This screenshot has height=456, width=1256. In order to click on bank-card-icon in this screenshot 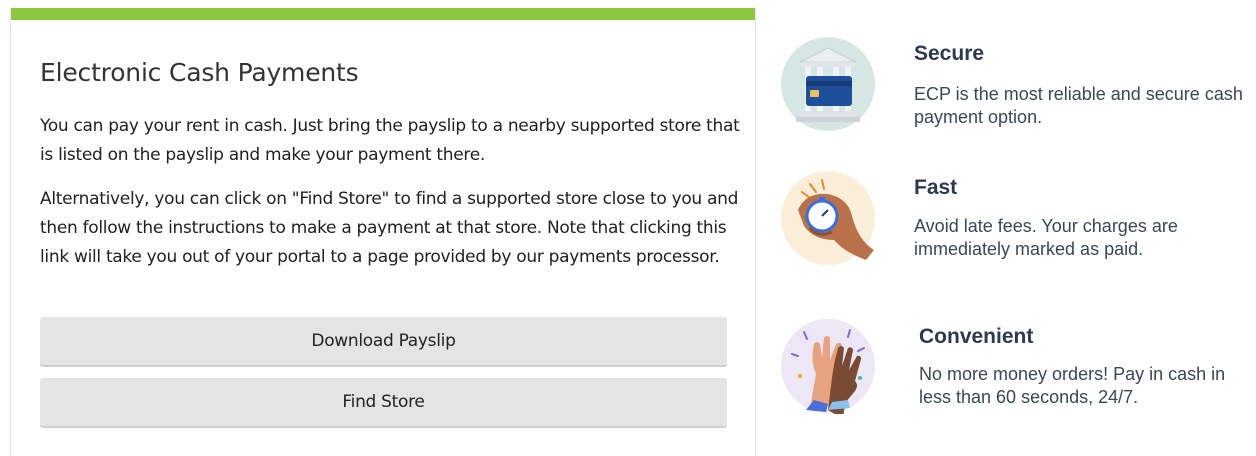, I will do `click(828, 84)`.